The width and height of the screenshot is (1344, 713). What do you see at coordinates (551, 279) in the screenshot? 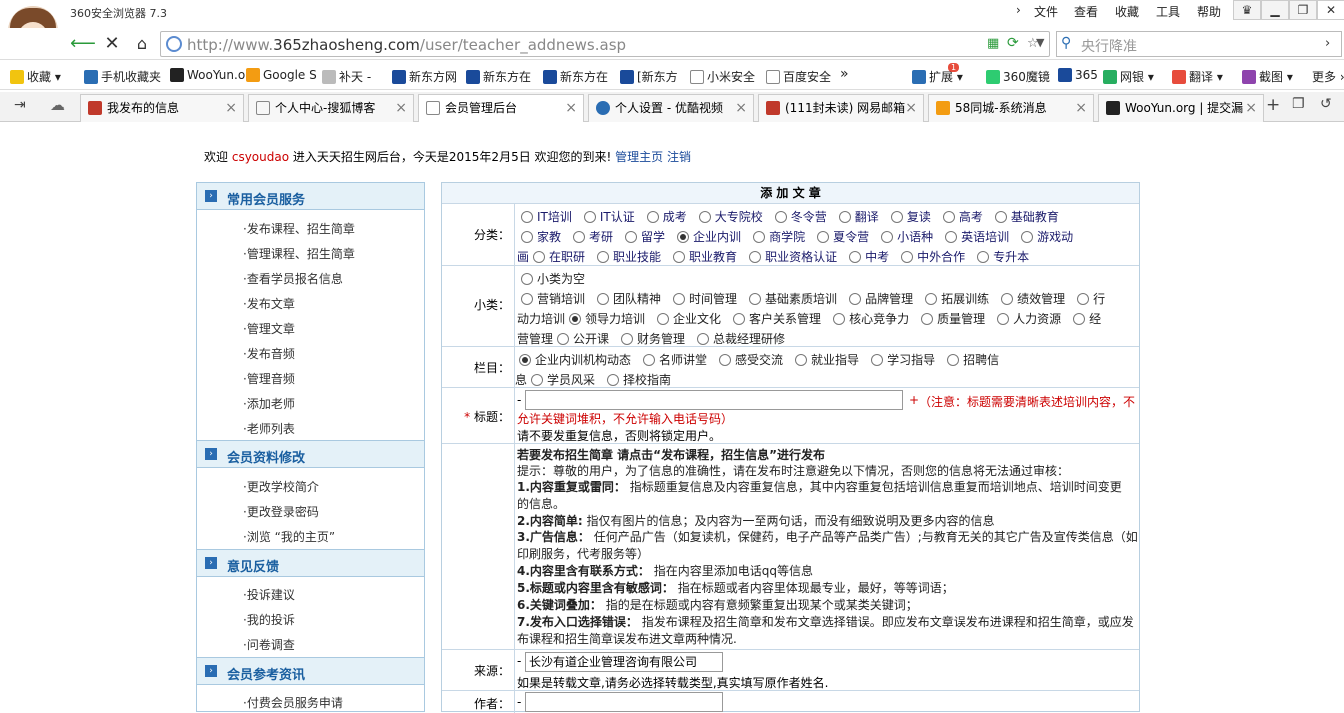
I see `subcategory-option: 小类为空` at bounding box center [551, 279].